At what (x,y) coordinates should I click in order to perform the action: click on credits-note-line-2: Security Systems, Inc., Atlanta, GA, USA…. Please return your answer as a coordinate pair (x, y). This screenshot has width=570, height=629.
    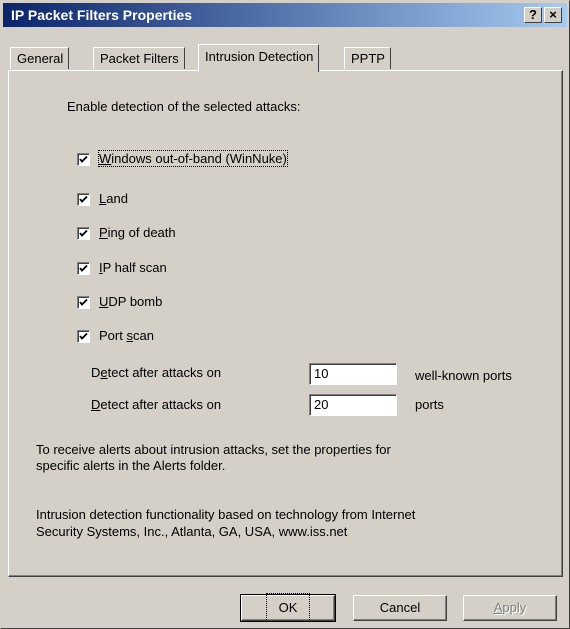
    Looking at the image, I should click on (192, 531).